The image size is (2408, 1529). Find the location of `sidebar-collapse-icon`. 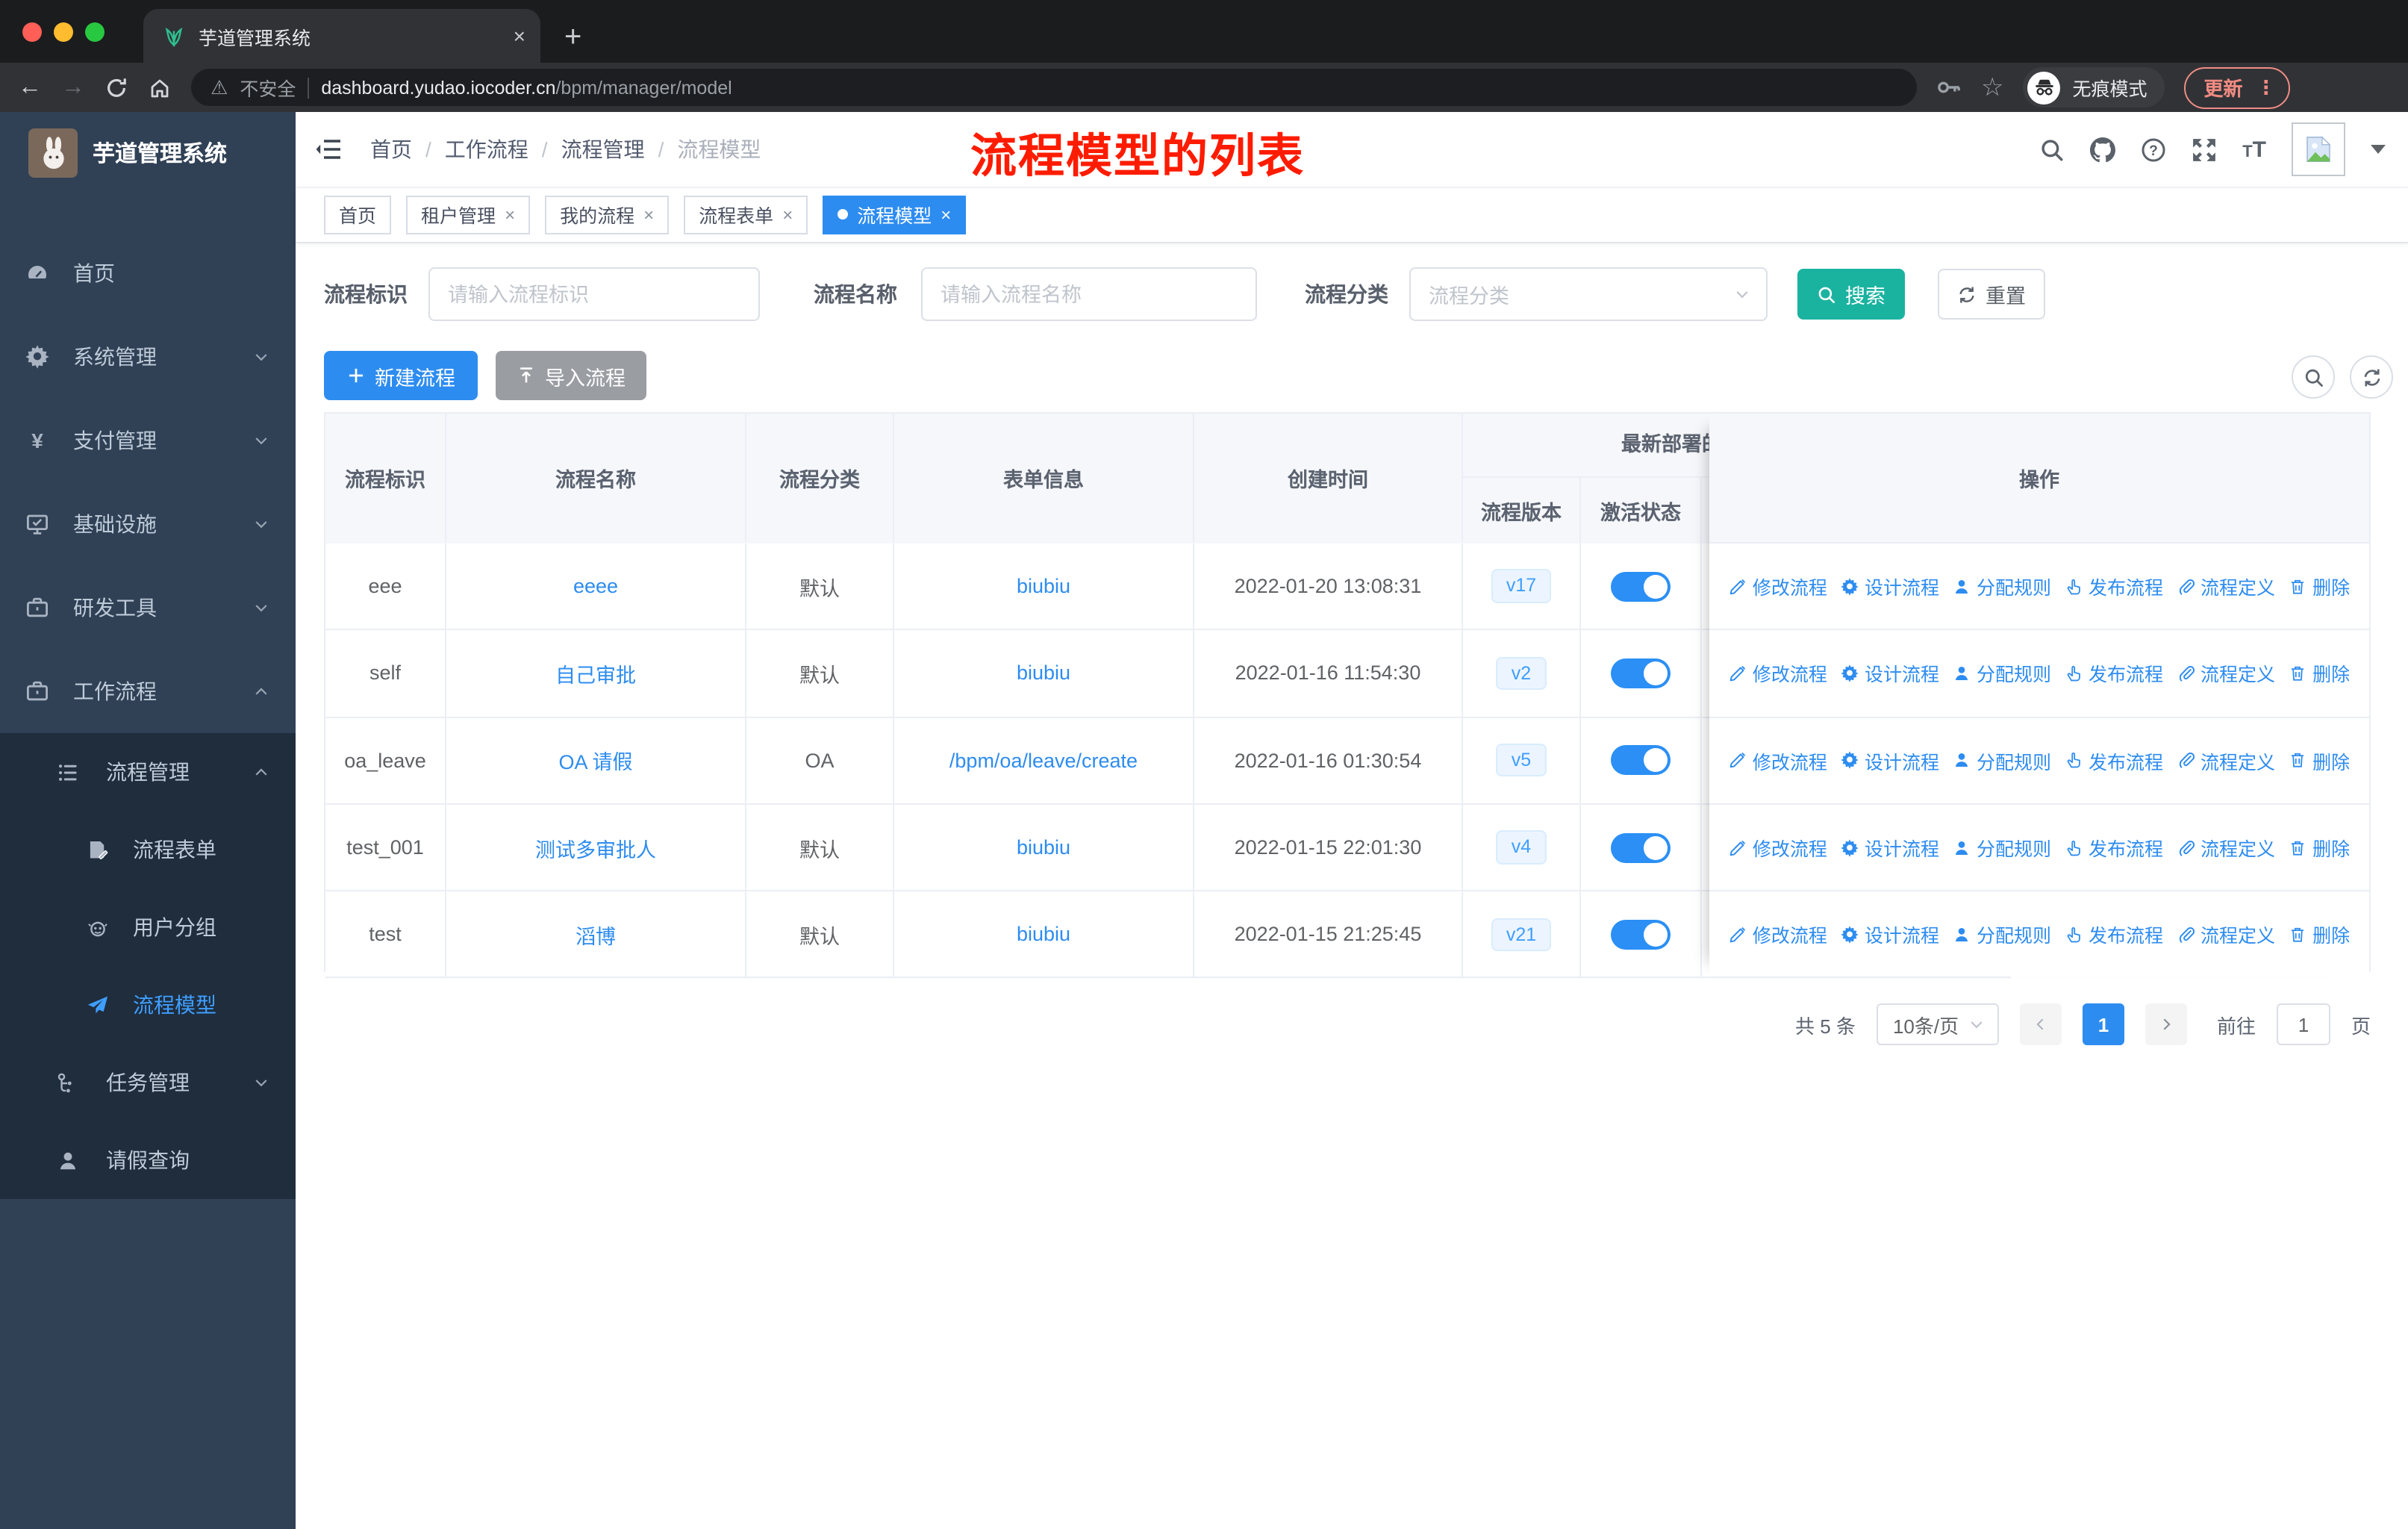

sidebar-collapse-icon is located at coordinates (328, 149).